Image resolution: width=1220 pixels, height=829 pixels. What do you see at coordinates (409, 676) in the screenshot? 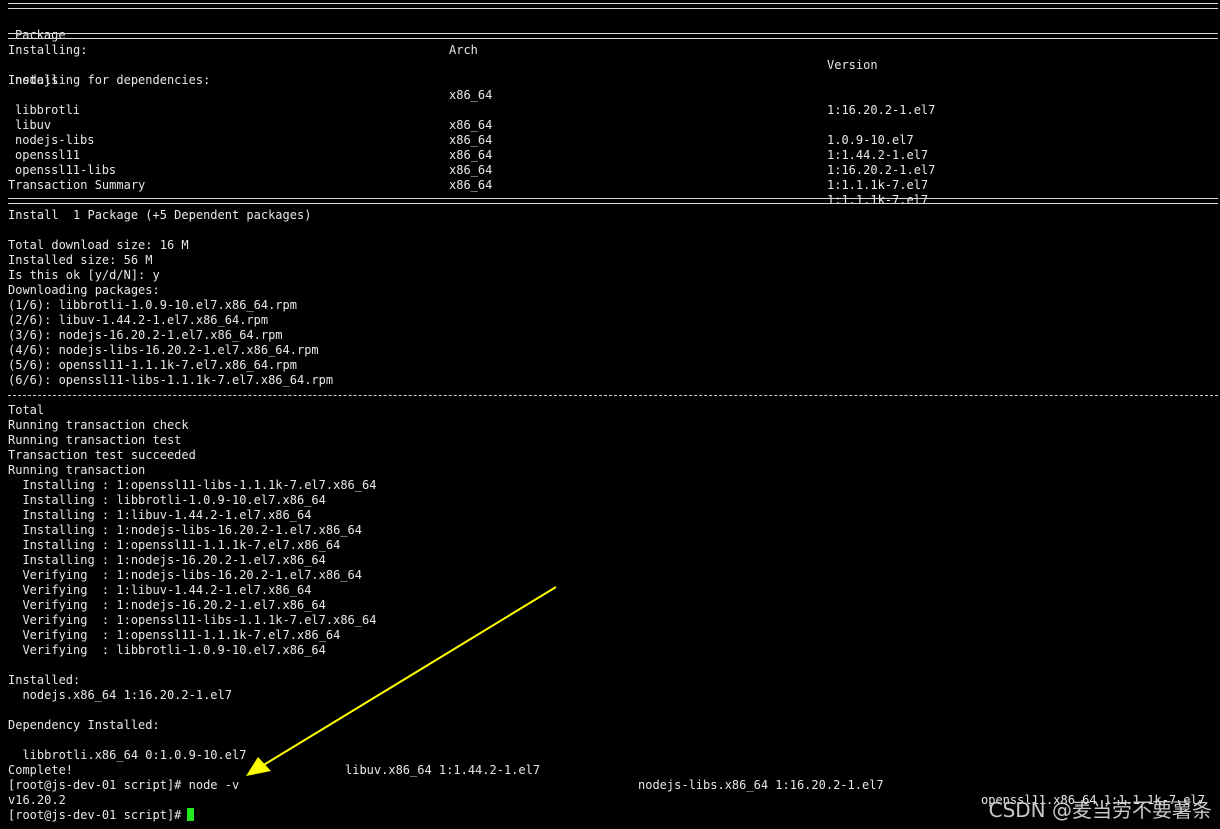
I see `arrow-shaft` at bounding box center [409, 676].